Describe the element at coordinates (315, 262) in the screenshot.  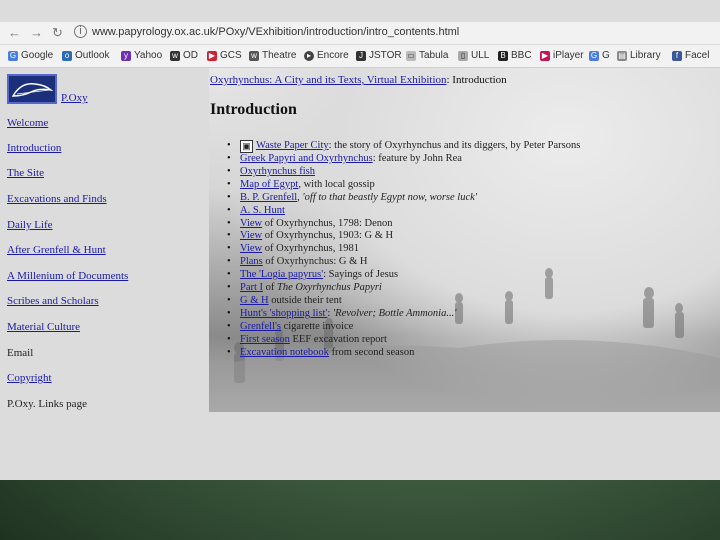
I see `list-item-text: of Oxyrhynchus: G & H` at that location.